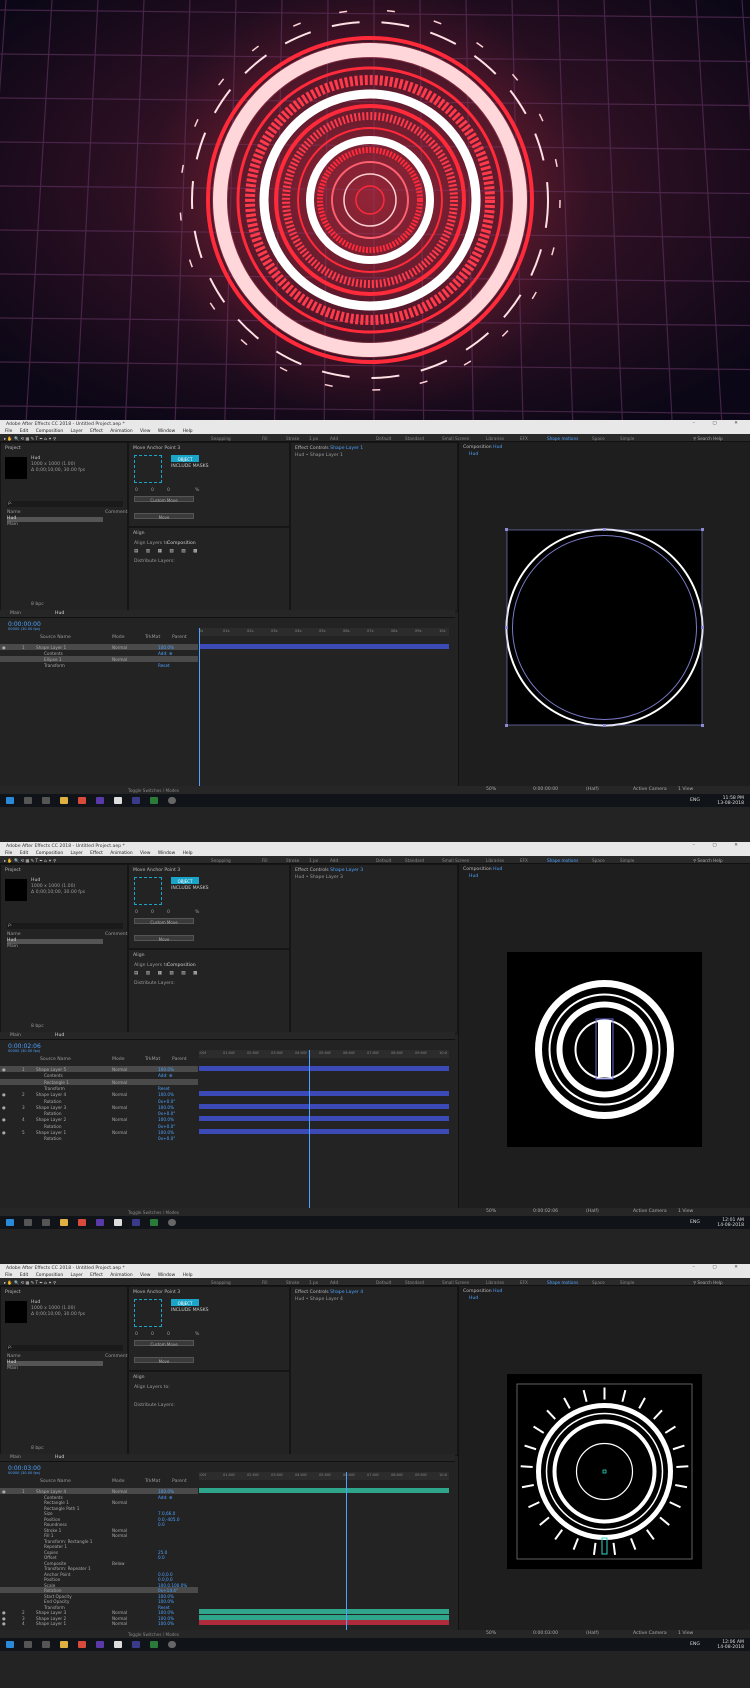 Image resolution: width=750 pixels, height=1688 pixels. What do you see at coordinates (227, 1458) in the screenshot?
I see `timeline-tabs: Main Hud` at bounding box center [227, 1458].